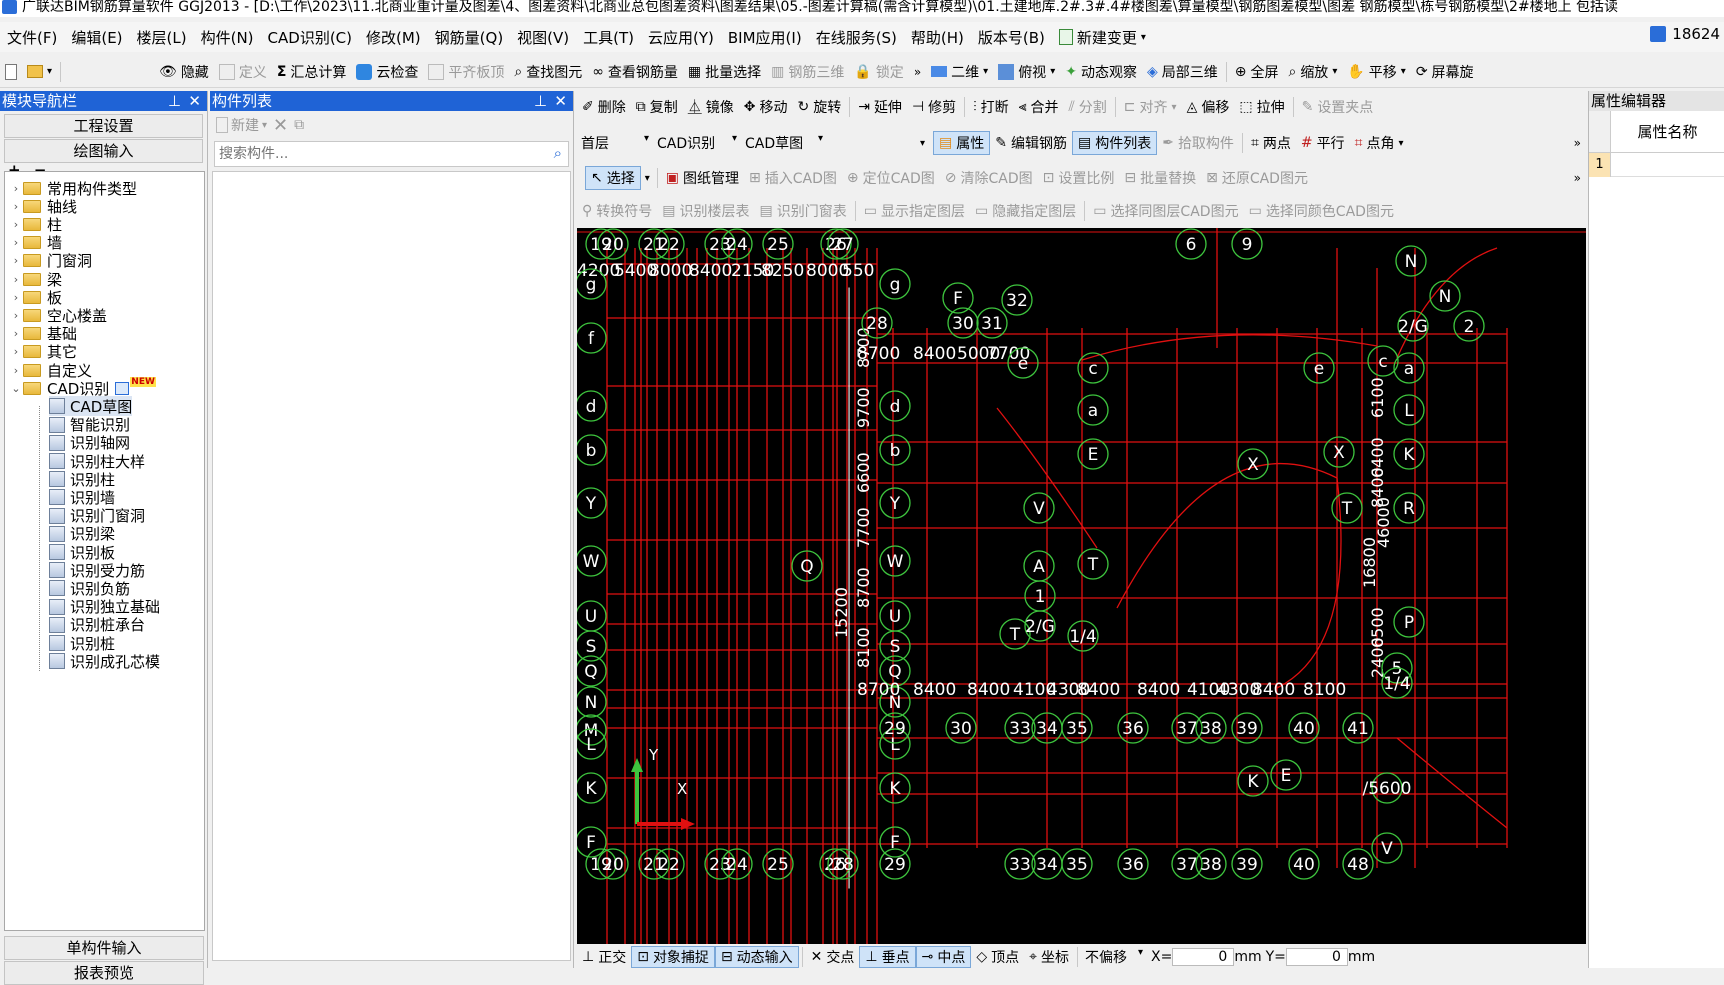  What do you see at coordinates (1257, 72) in the screenshot?
I see `full-screen-button: ⊕全屏` at bounding box center [1257, 72].